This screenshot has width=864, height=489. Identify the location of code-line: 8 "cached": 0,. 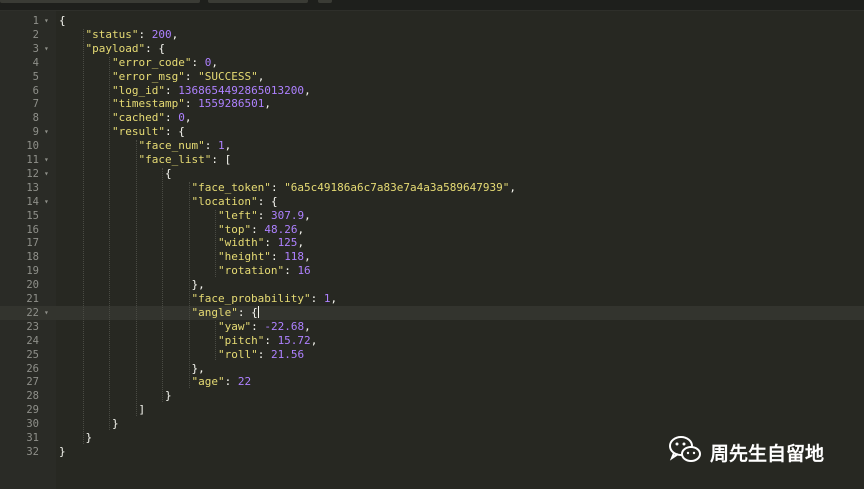
(432, 118).